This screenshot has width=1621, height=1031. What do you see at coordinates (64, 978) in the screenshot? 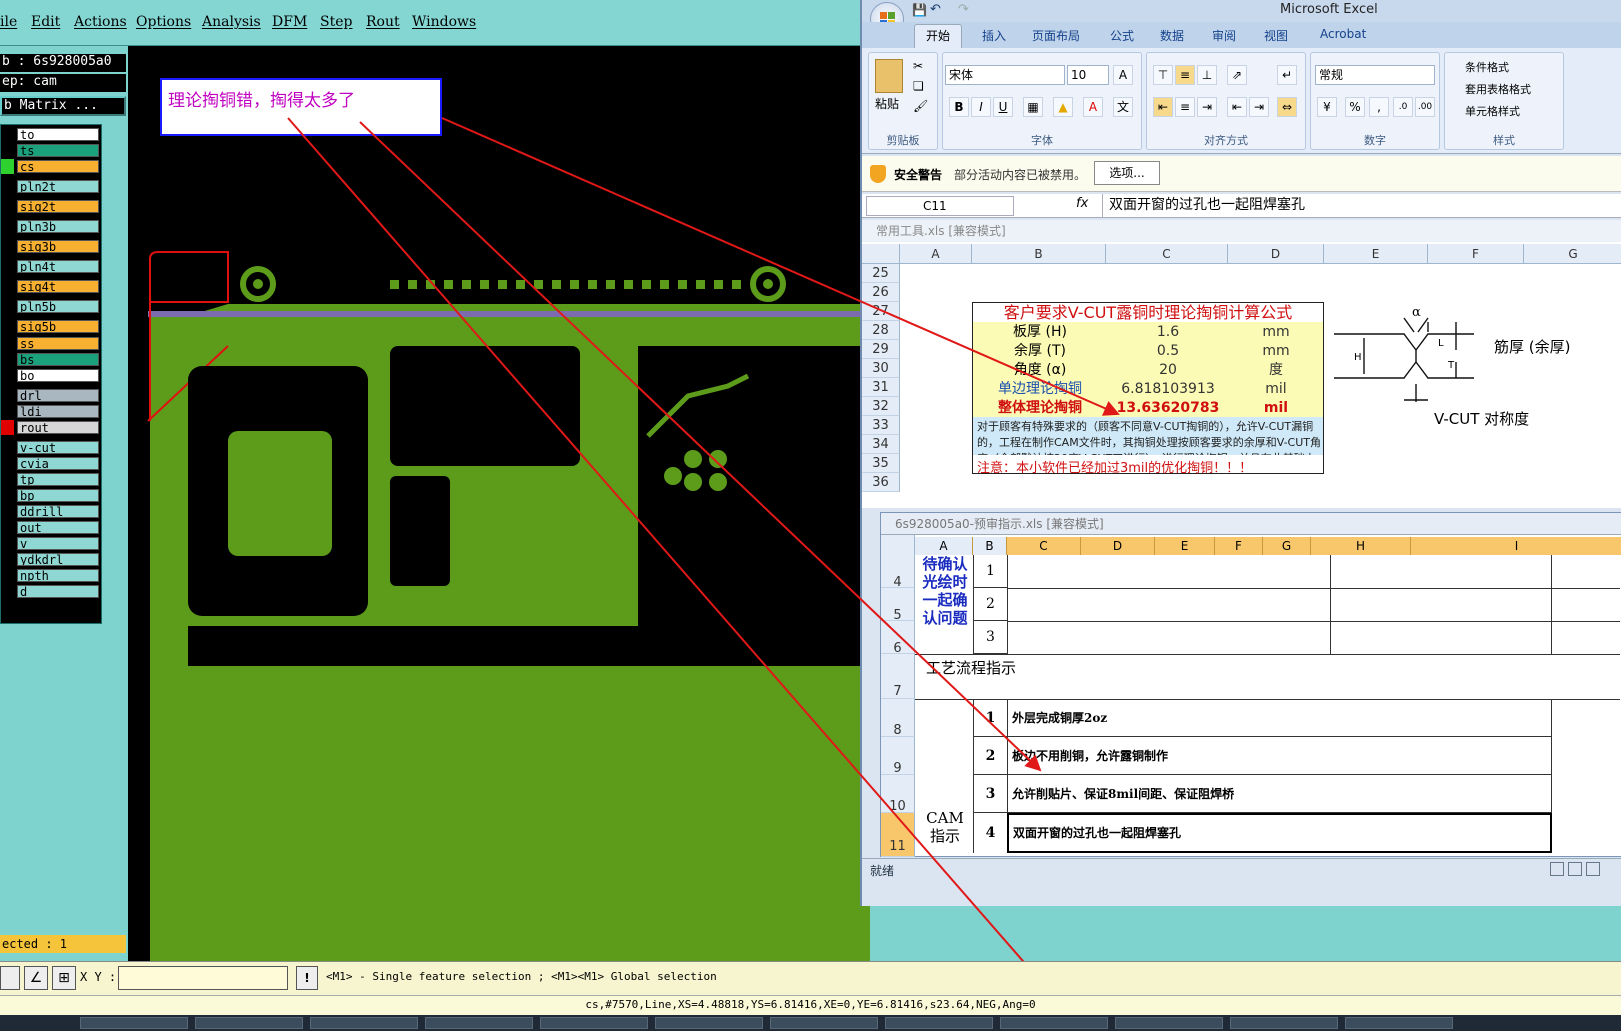
I see `grid-icon: ⊞` at bounding box center [64, 978].